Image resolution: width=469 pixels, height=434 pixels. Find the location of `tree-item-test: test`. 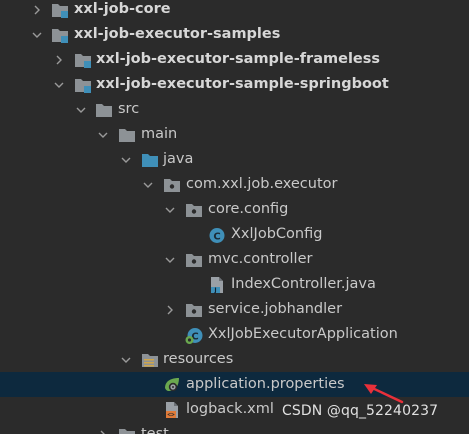

tree-item-test: test is located at coordinates (234, 428).